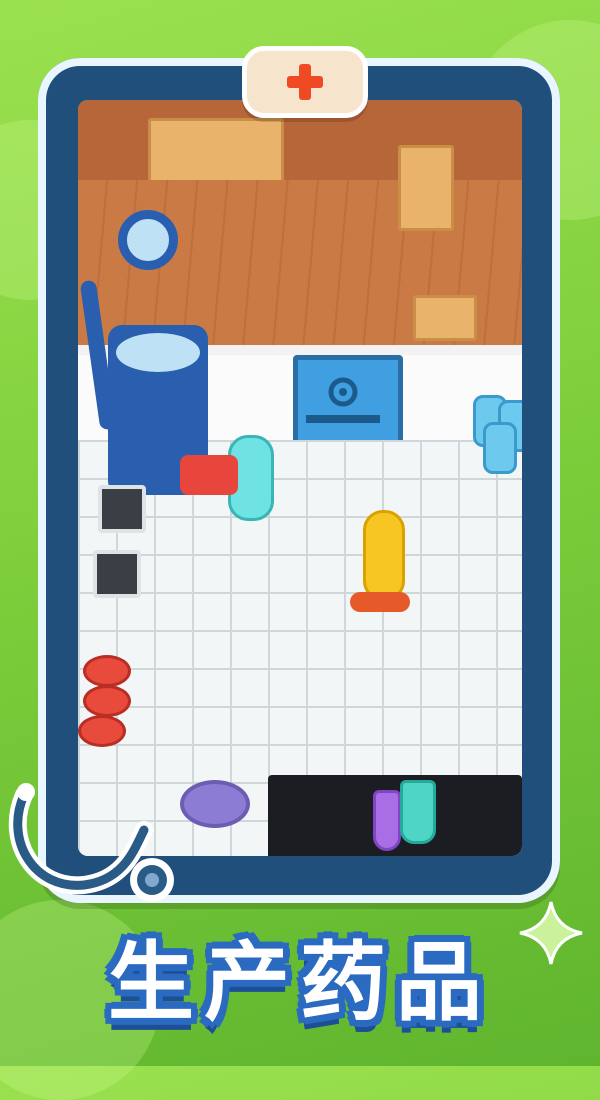  I want to click on purple-flask, so click(387, 820).